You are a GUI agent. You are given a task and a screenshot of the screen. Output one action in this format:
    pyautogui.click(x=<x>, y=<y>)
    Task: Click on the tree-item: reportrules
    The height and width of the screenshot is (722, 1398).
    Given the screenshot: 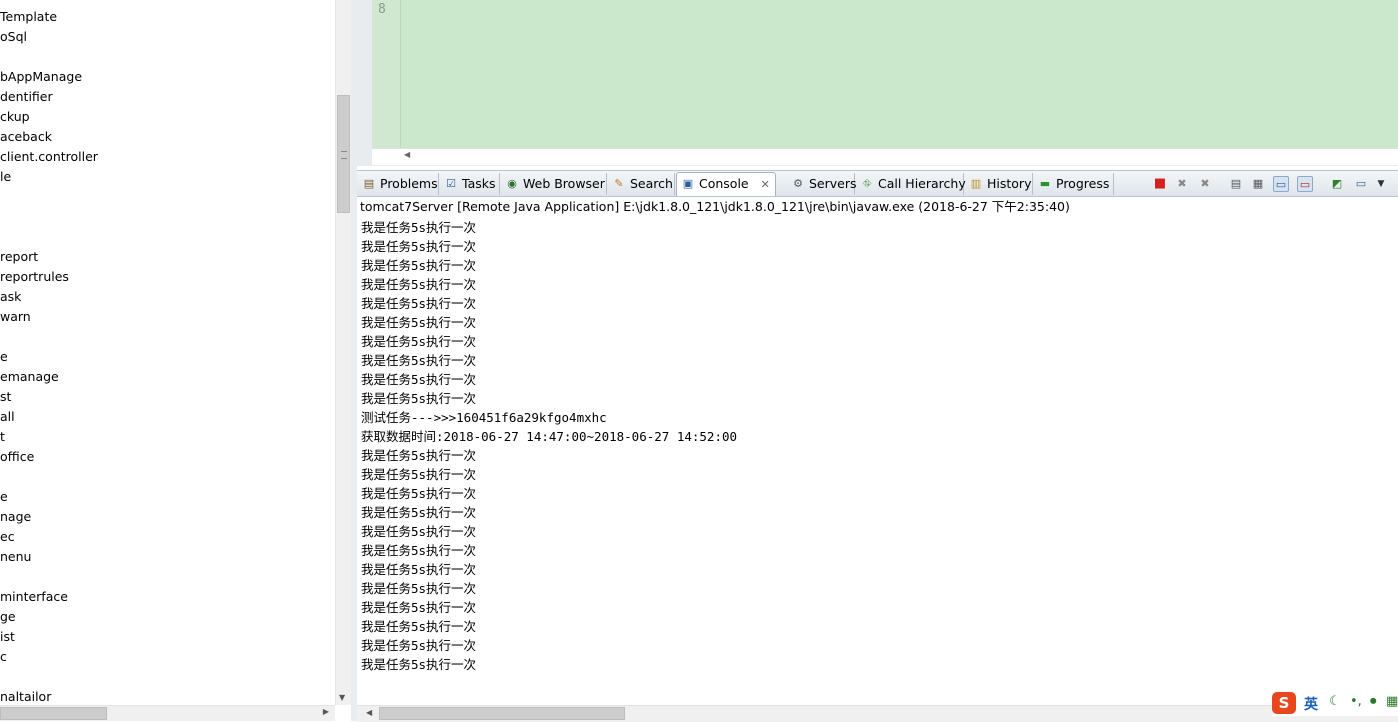 What is the action you would take?
    pyautogui.click(x=34, y=277)
    